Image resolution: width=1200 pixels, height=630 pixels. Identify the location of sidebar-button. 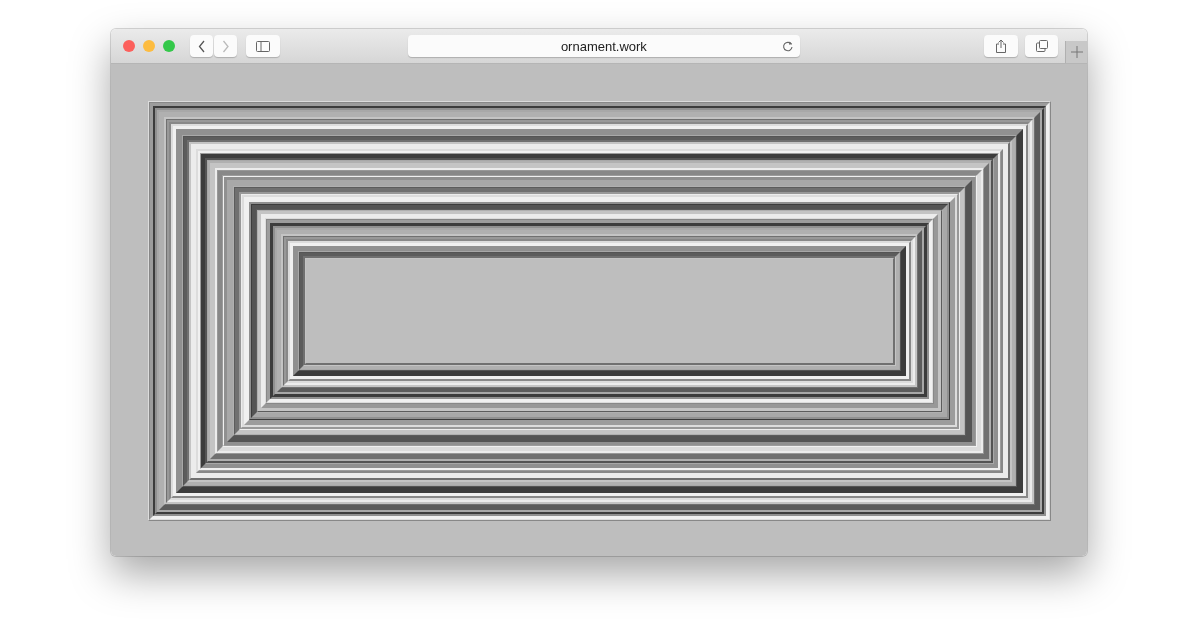
(263, 46).